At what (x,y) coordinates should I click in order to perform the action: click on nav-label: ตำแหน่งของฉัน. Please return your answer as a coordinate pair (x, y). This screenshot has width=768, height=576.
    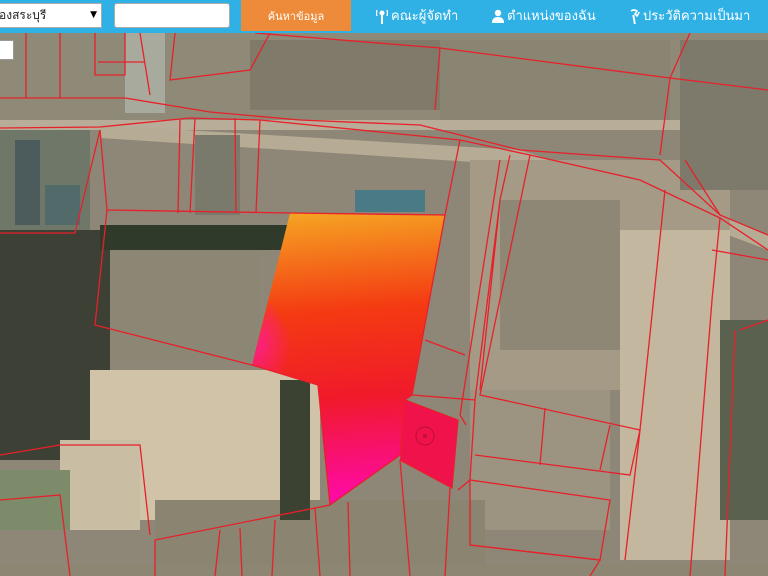
    Looking at the image, I should click on (551, 16).